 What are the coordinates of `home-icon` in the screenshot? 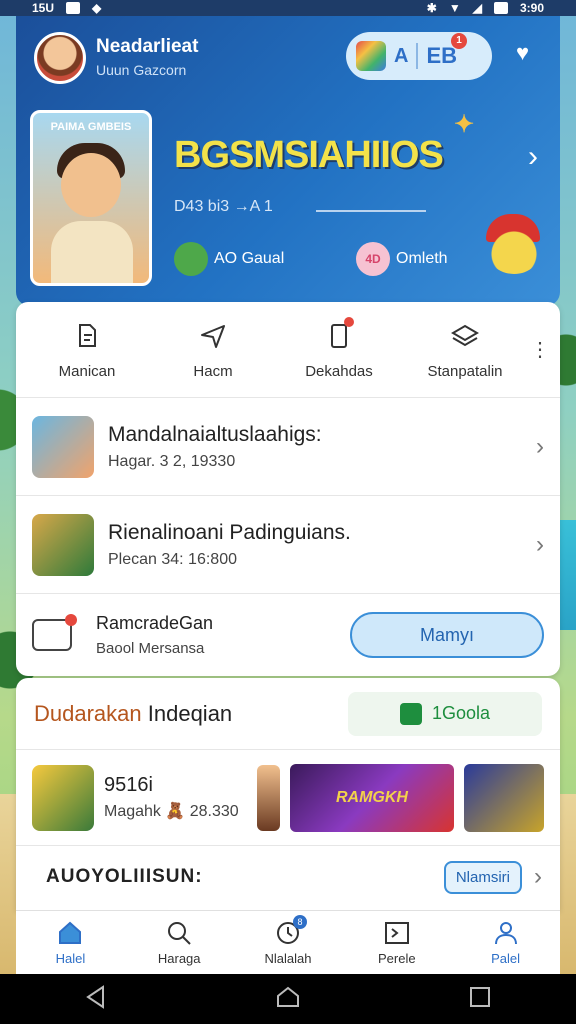 It's located at (70, 933).